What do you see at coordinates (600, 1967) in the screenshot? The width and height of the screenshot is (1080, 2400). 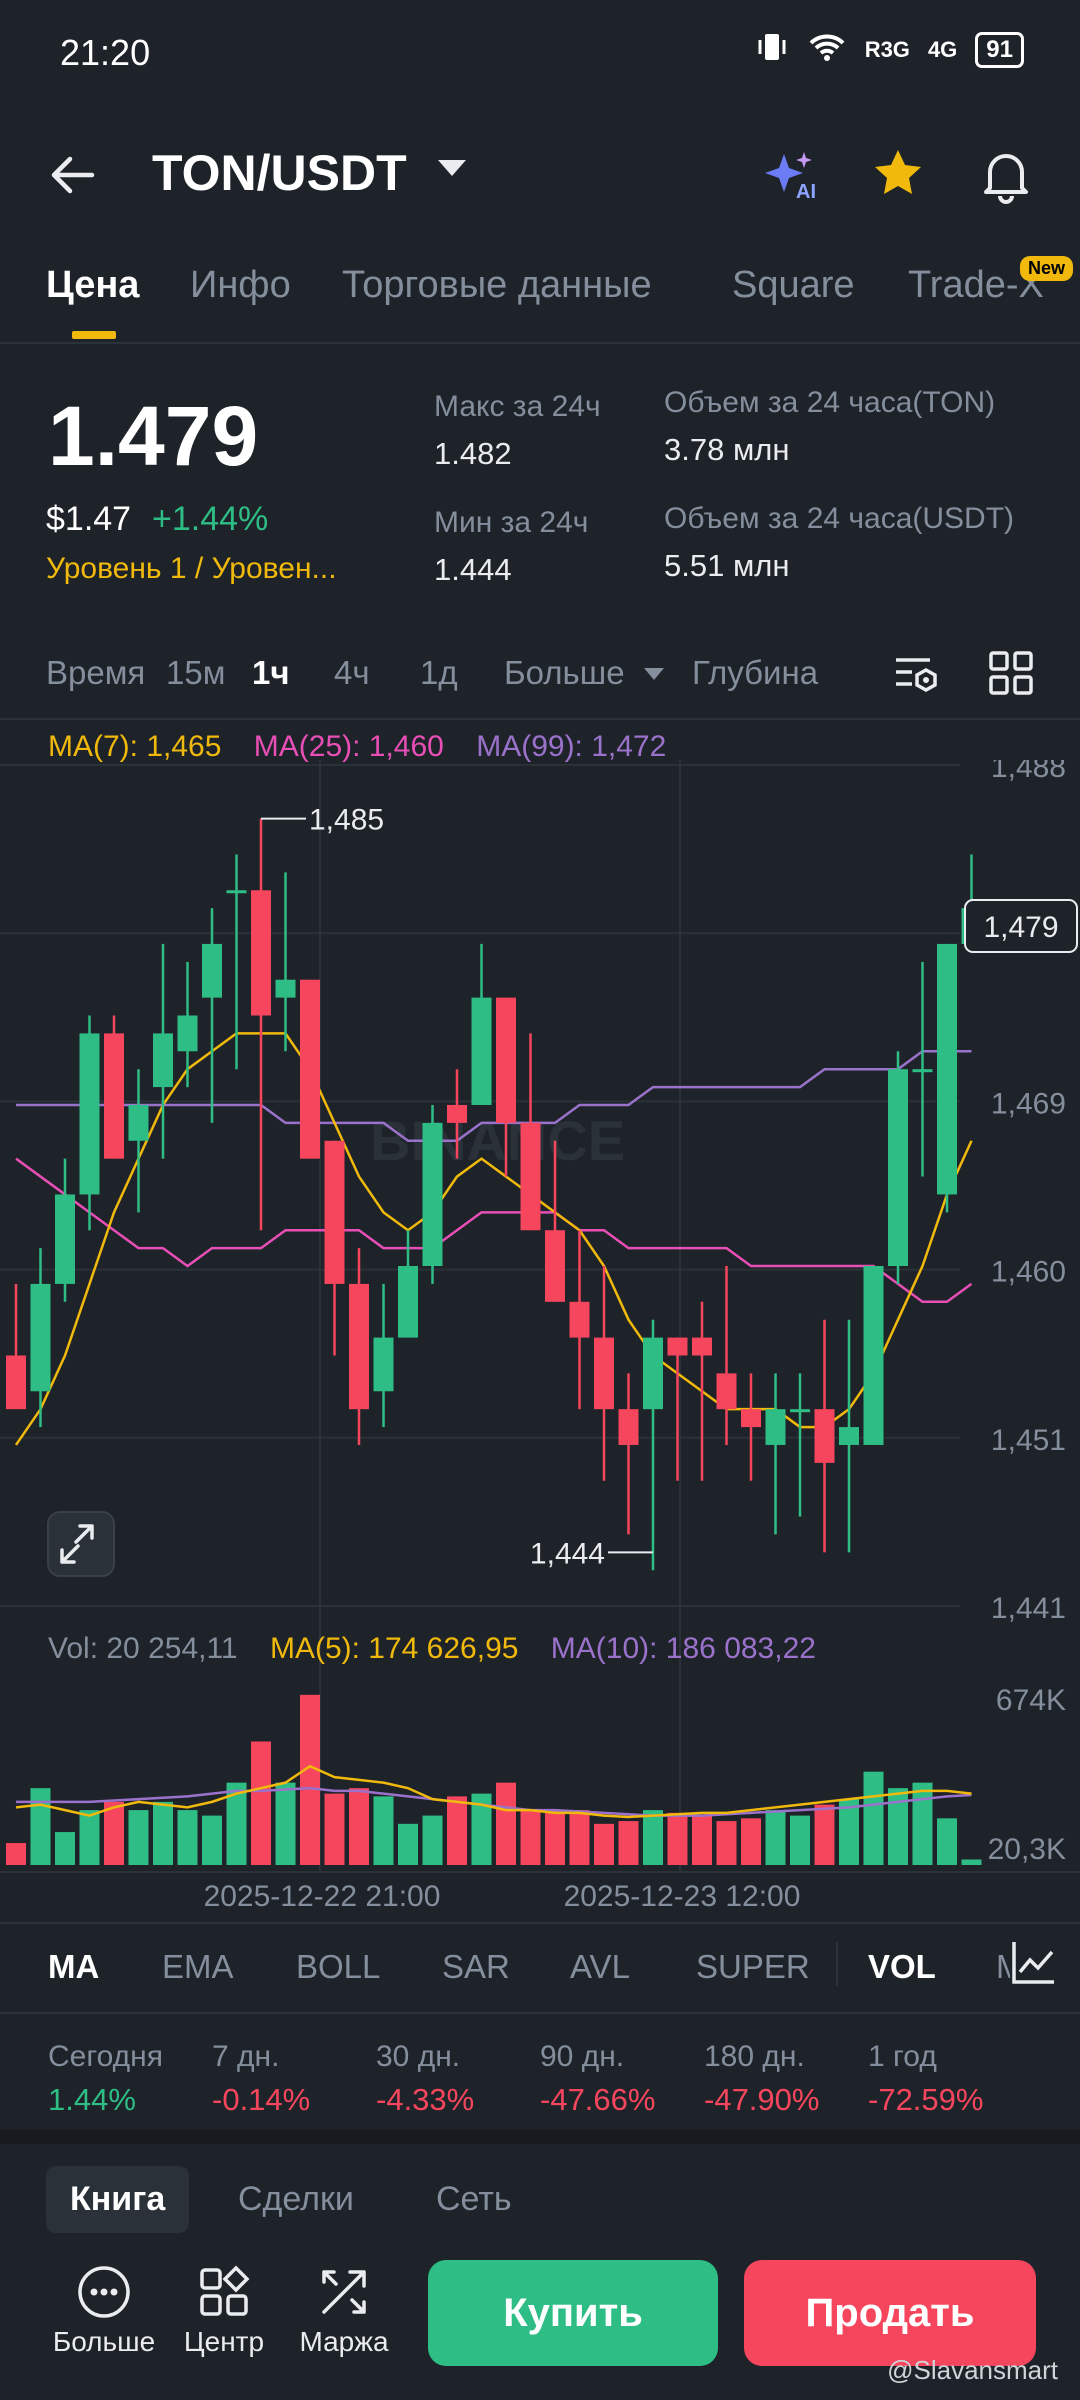 I see `indicator-avl: AVL` at bounding box center [600, 1967].